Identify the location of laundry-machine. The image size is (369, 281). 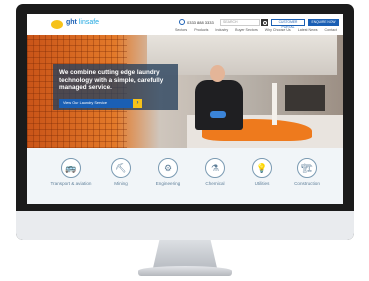
(305, 98).